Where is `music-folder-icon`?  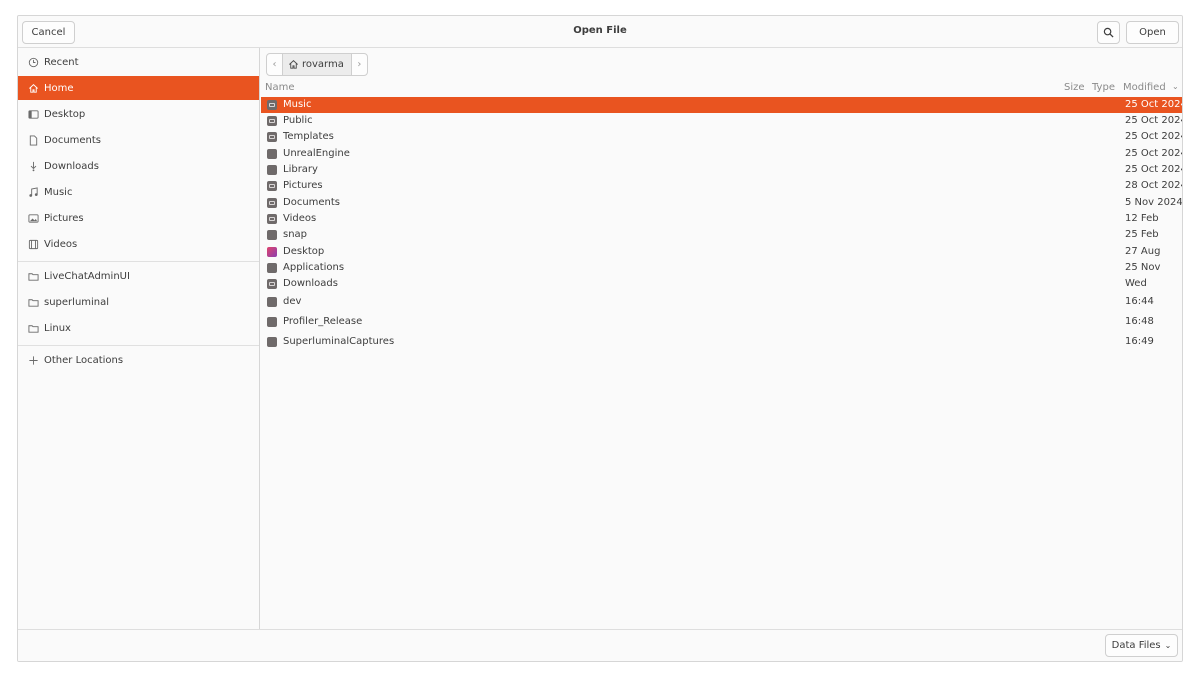 music-folder-icon is located at coordinates (272, 105).